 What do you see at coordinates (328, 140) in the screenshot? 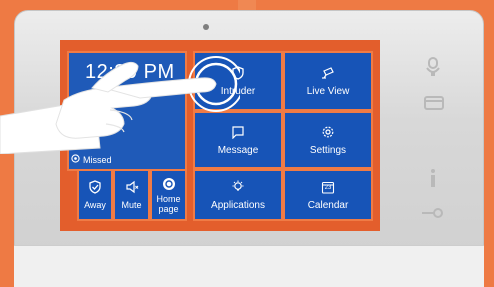
I see `settings-tile: Settings` at bounding box center [328, 140].